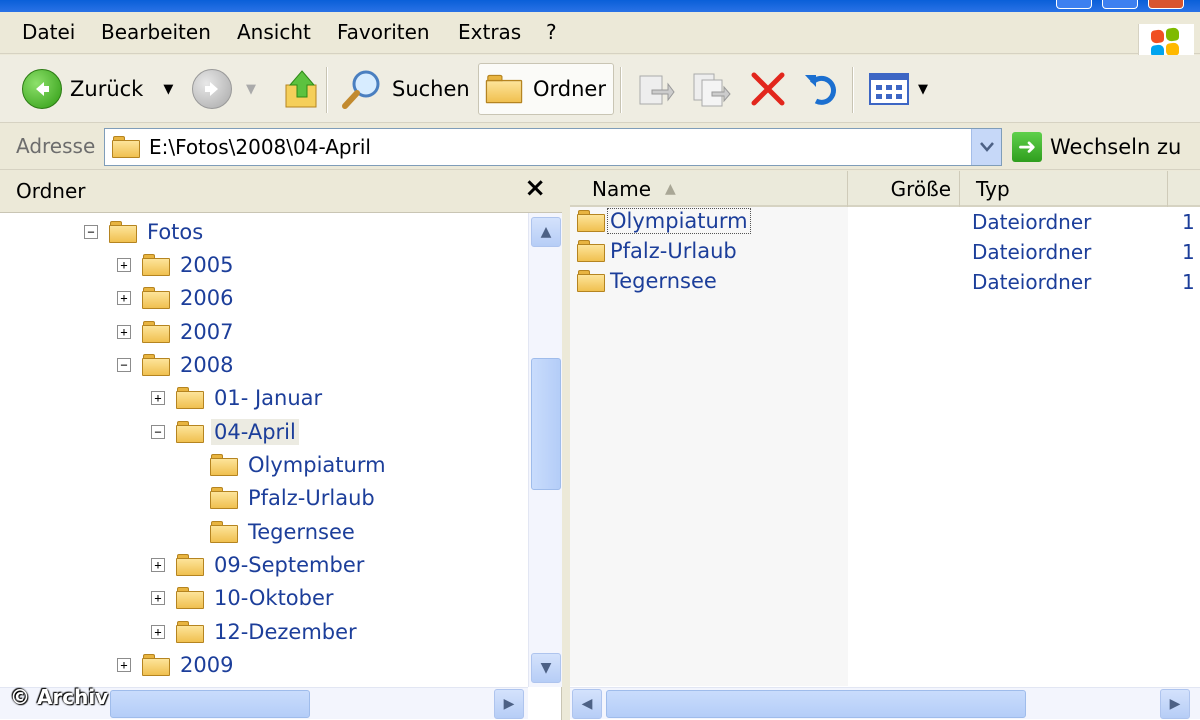 Image resolution: width=1200 pixels, height=720 pixels. Describe the element at coordinates (51, 191) in the screenshot. I see `folder-pane-title: Ordner` at that location.